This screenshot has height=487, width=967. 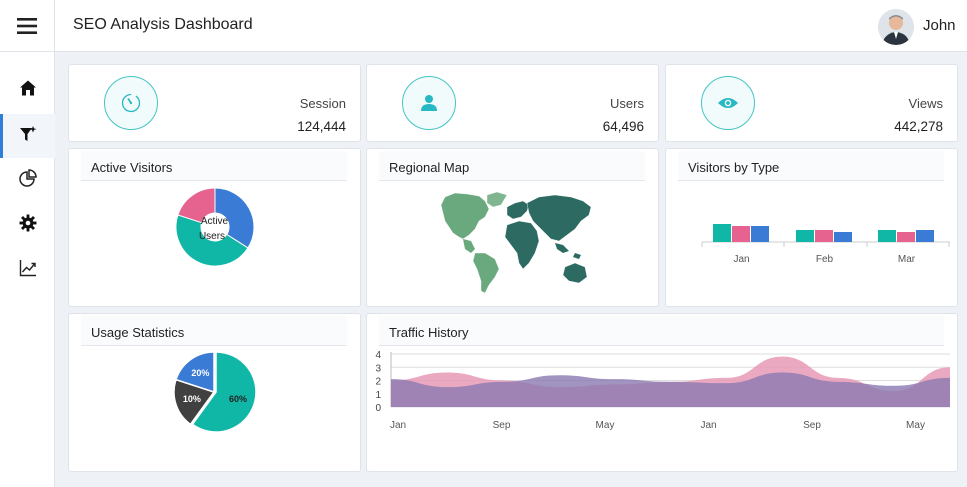 I want to click on user-name: John, so click(x=939, y=25).